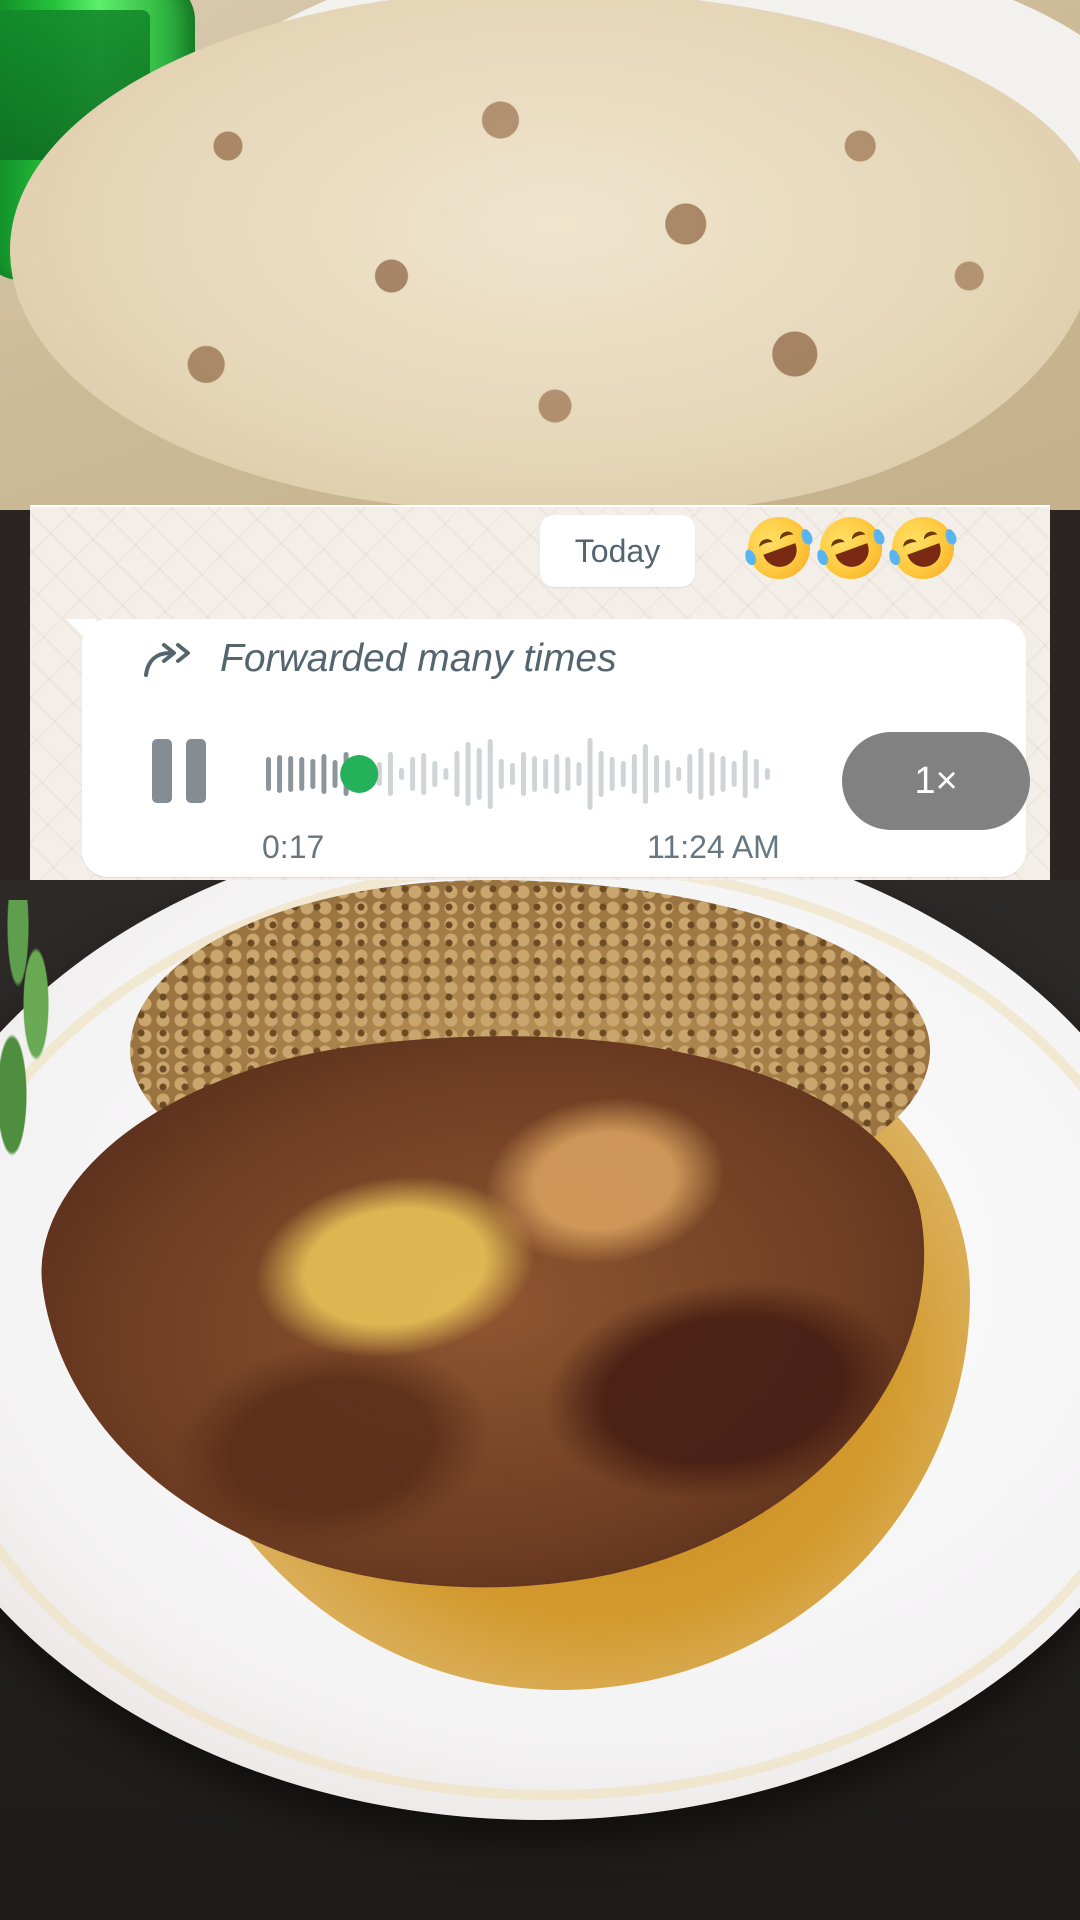  I want to click on forwarded-label: Forwarded many times, so click(418, 658).